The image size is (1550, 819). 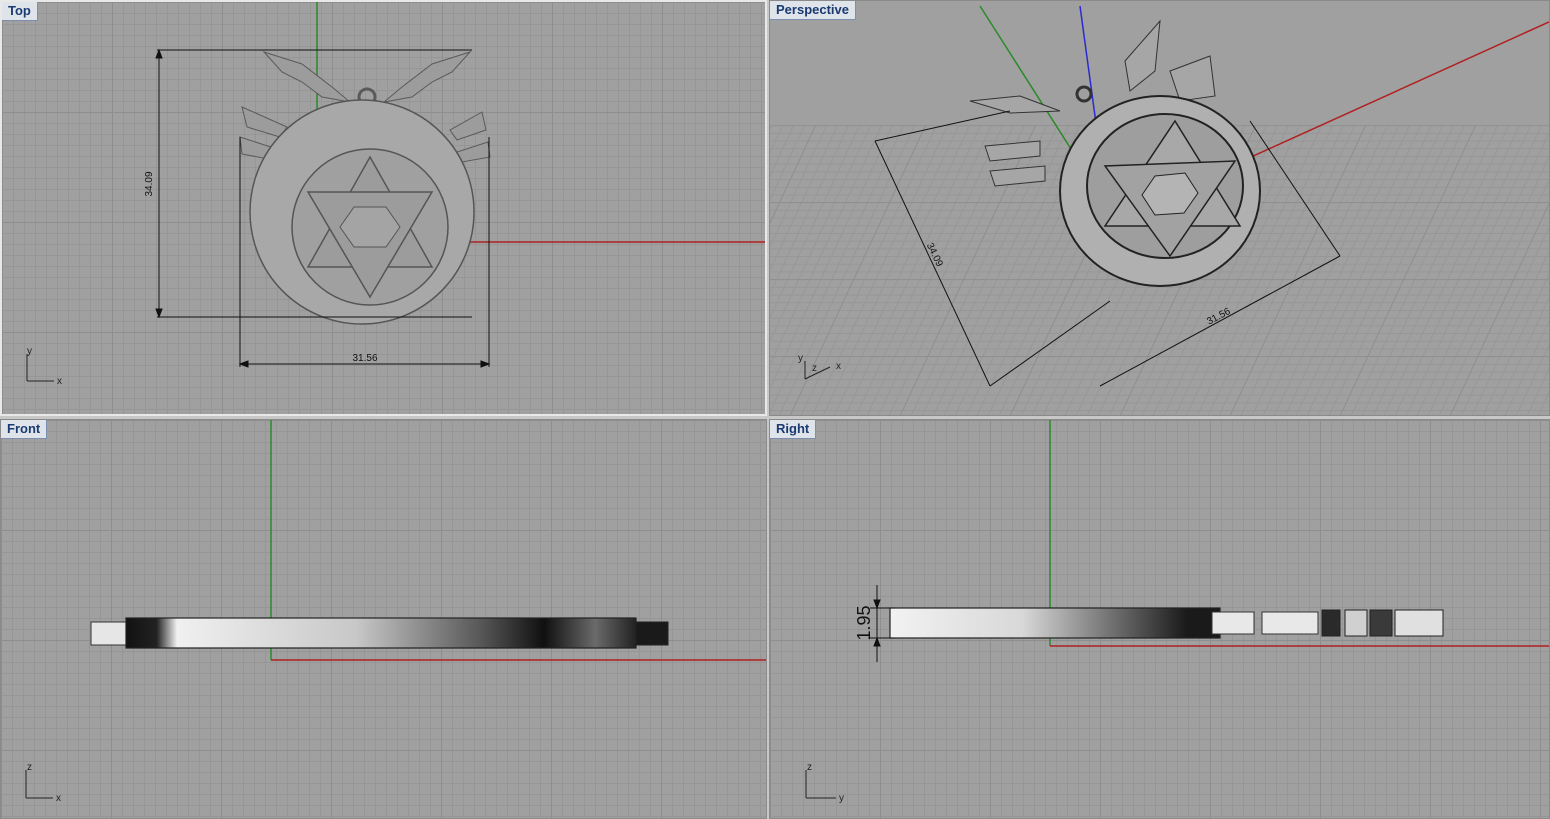 What do you see at coordinates (824, 783) in the screenshot?
I see `axis-indicator: z y` at bounding box center [824, 783].